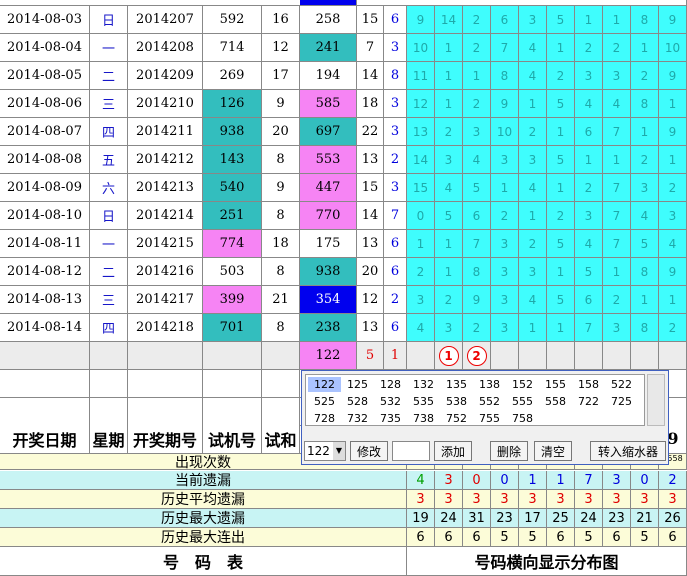  I want to click on draw-number-cell: 238, so click(328, 328).